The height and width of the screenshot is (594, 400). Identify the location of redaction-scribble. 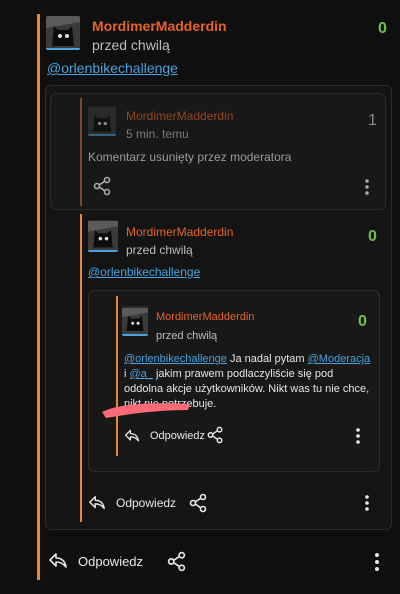
(146, 410).